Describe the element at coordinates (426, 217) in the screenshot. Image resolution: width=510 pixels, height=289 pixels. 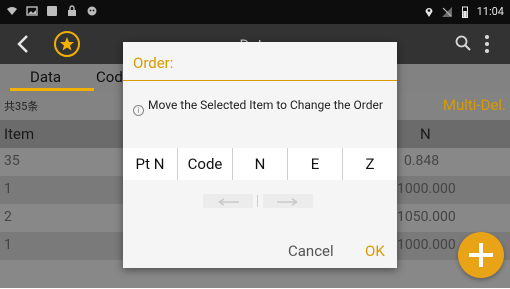
I see `row-n: 1050.000` at that location.